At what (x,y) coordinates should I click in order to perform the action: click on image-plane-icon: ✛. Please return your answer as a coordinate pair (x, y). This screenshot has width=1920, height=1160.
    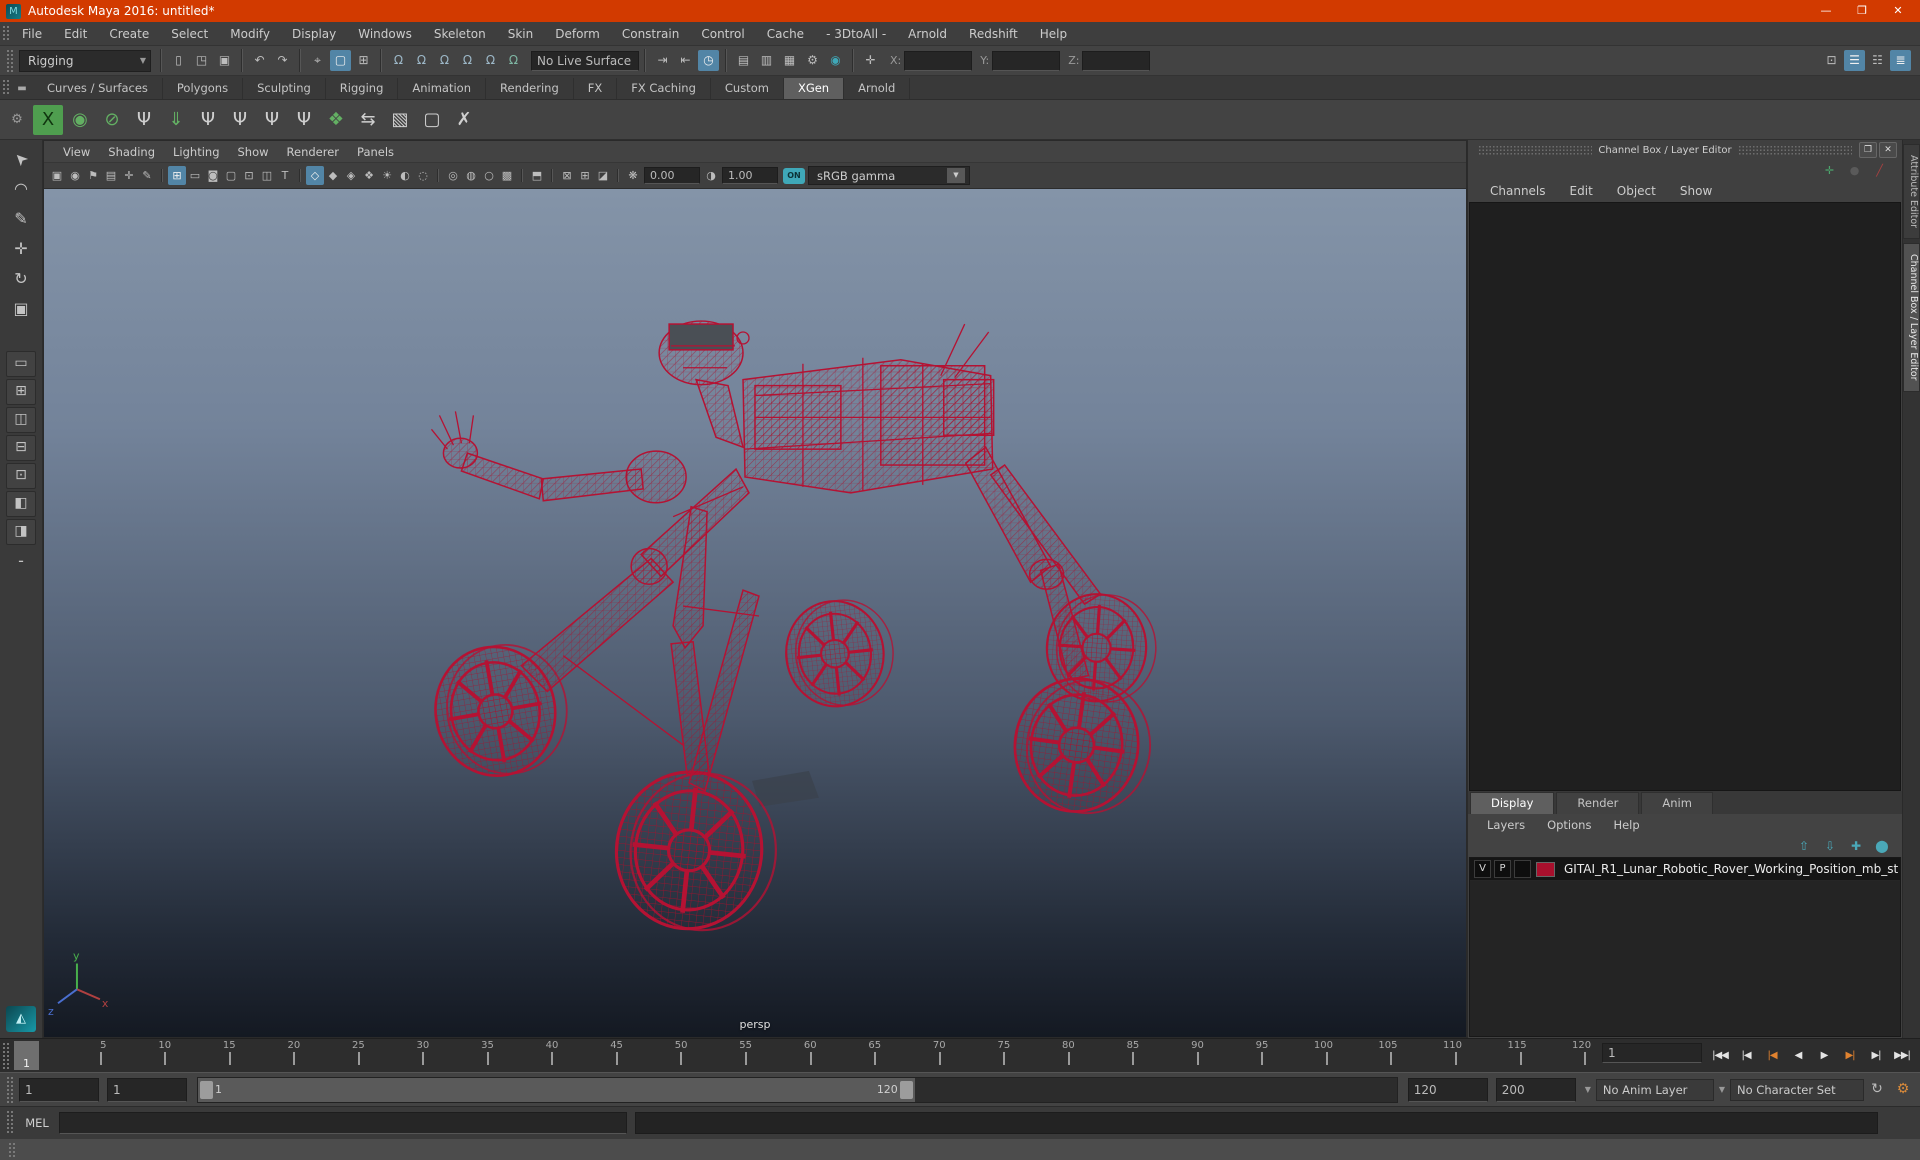
    Looking at the image, I should click on (129, 175).